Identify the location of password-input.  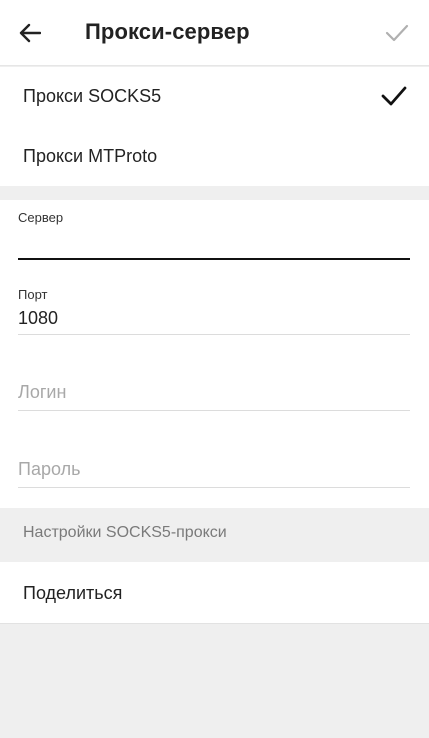
(214, 469).